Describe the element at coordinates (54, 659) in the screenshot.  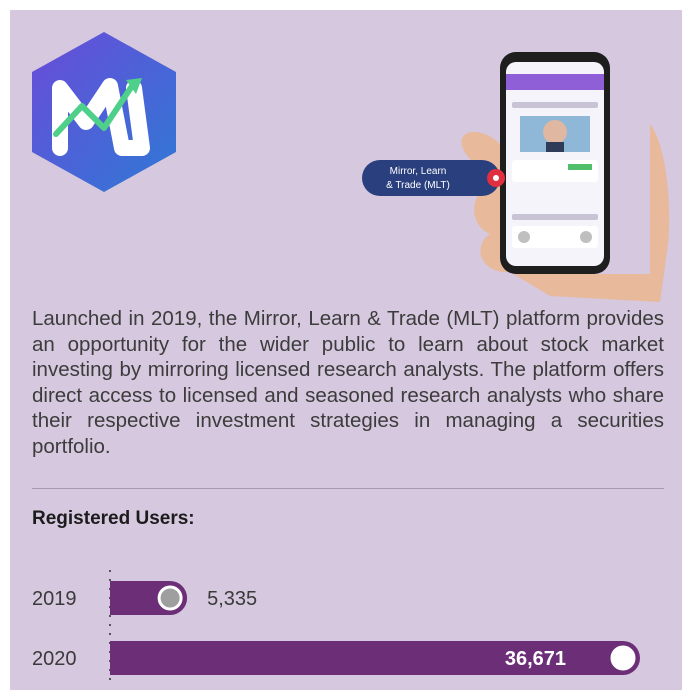
I see `category-label-2020: 2020` at that location.